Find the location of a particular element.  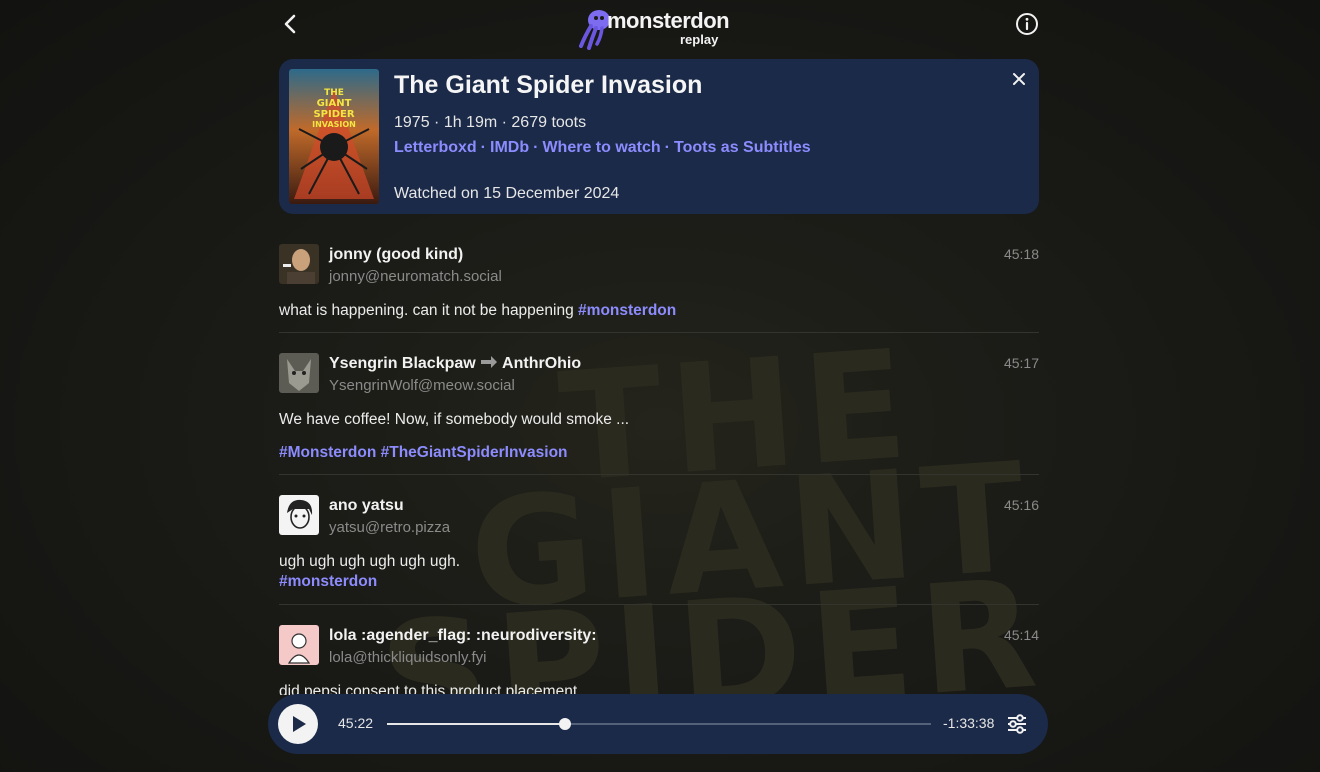

toot-author-name: ano yatsu is located at coordinates (366, 506).